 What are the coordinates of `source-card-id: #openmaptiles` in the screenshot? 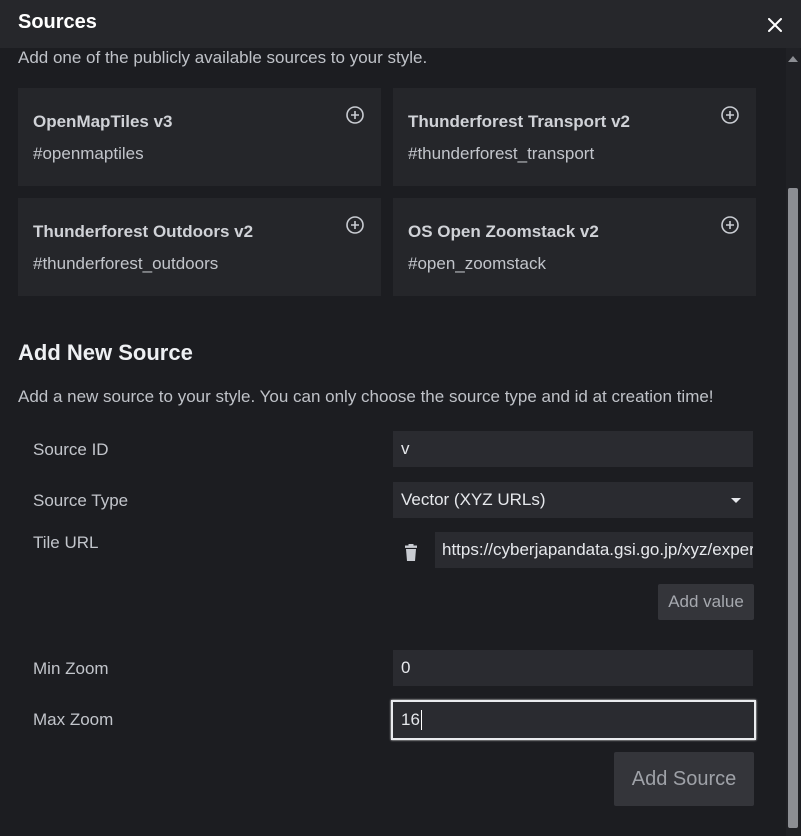 It's located at (88, 153).